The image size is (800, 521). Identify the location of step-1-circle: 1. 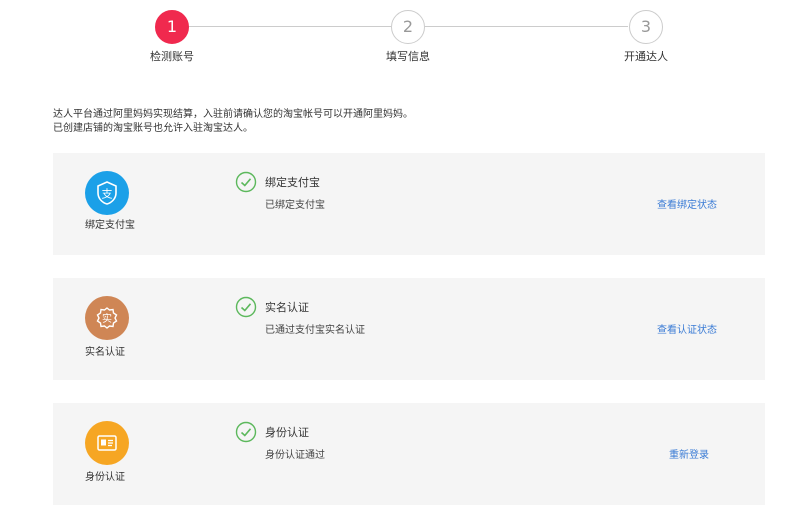
(172, 27).